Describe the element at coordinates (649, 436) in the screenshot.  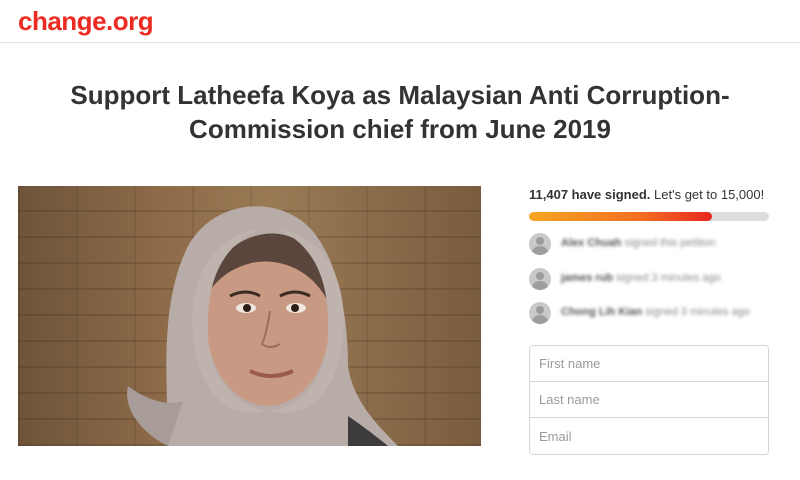
I see `email-field` at that location.